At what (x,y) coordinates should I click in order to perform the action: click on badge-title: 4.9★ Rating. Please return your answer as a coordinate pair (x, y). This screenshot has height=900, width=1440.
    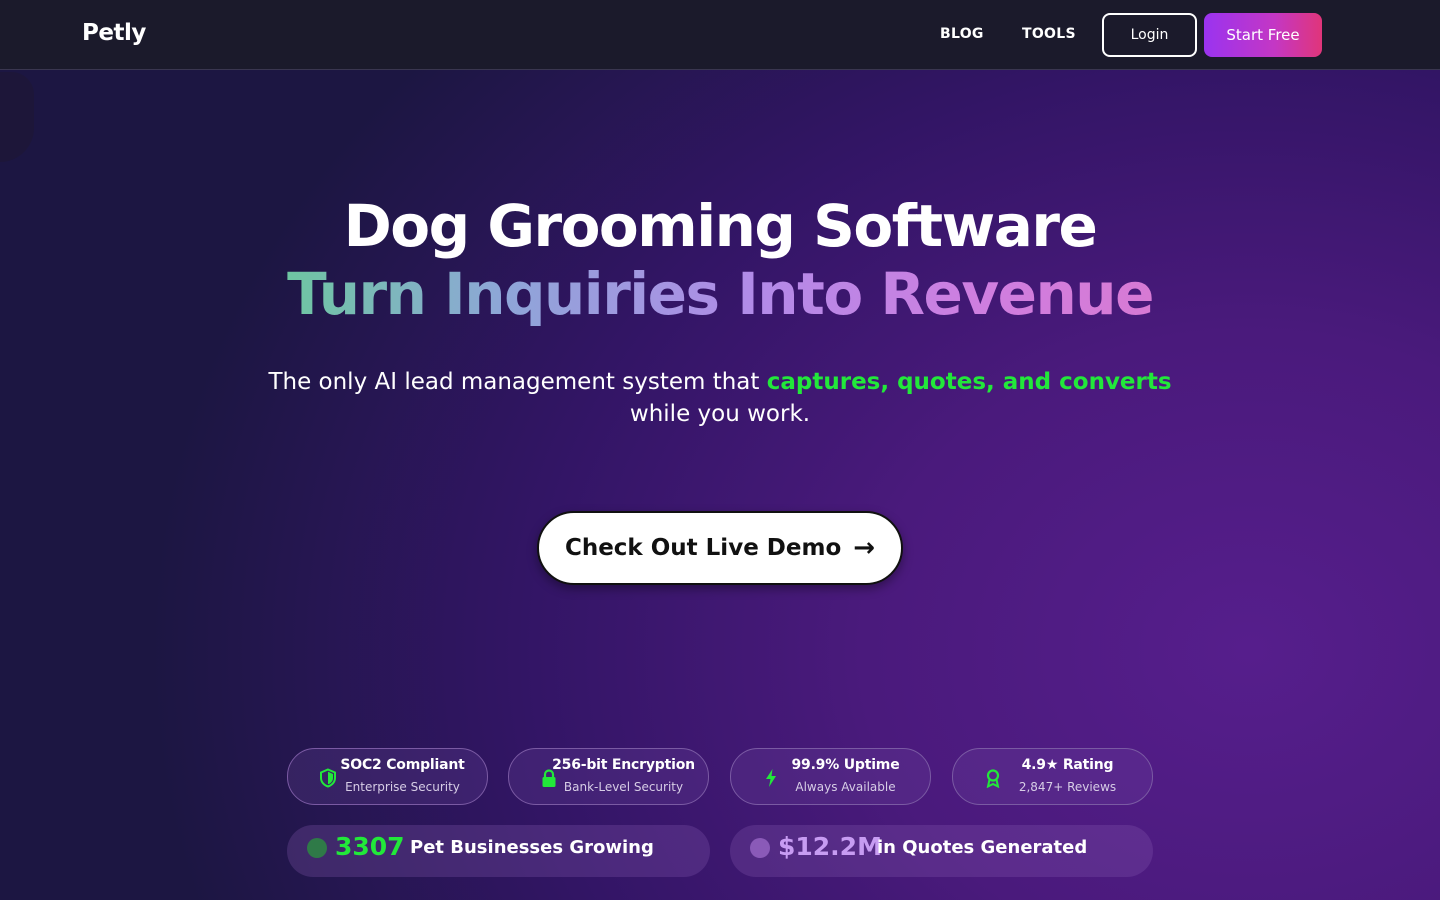
    Looking at the image, I should click on (1067, 765).